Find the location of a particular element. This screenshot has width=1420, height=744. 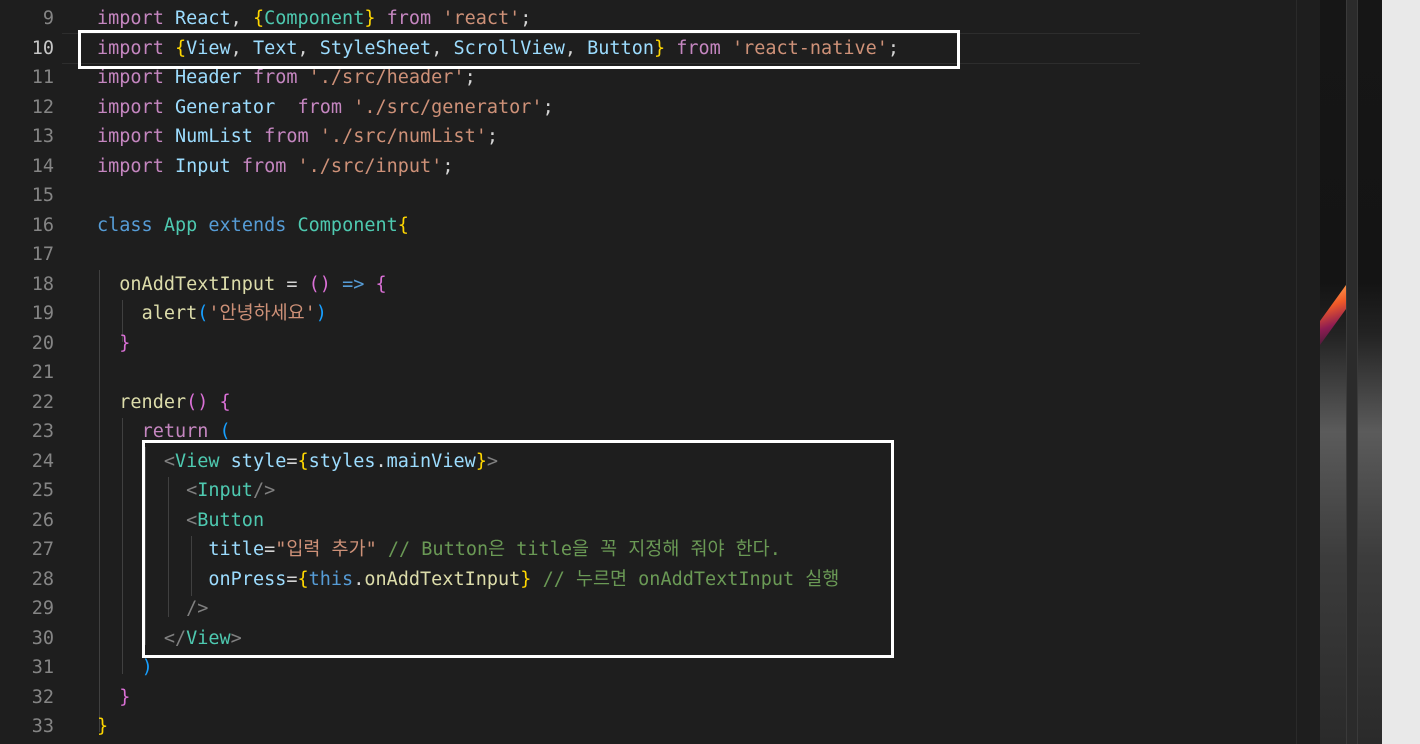

code-token: extends is located at coordinates (247, 225).